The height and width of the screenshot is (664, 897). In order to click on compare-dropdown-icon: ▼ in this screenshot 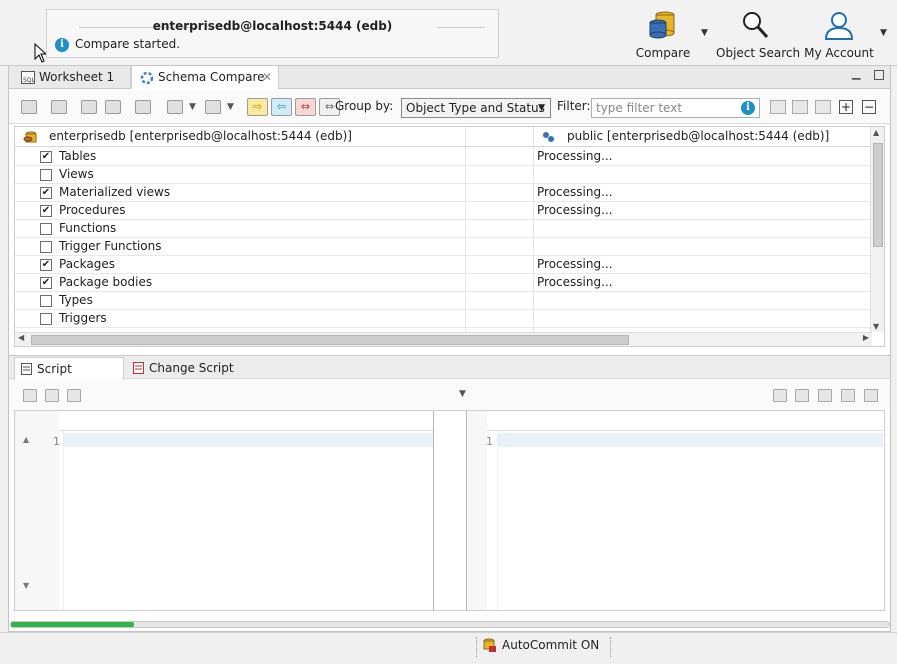, I will do `click(704, 33)`.